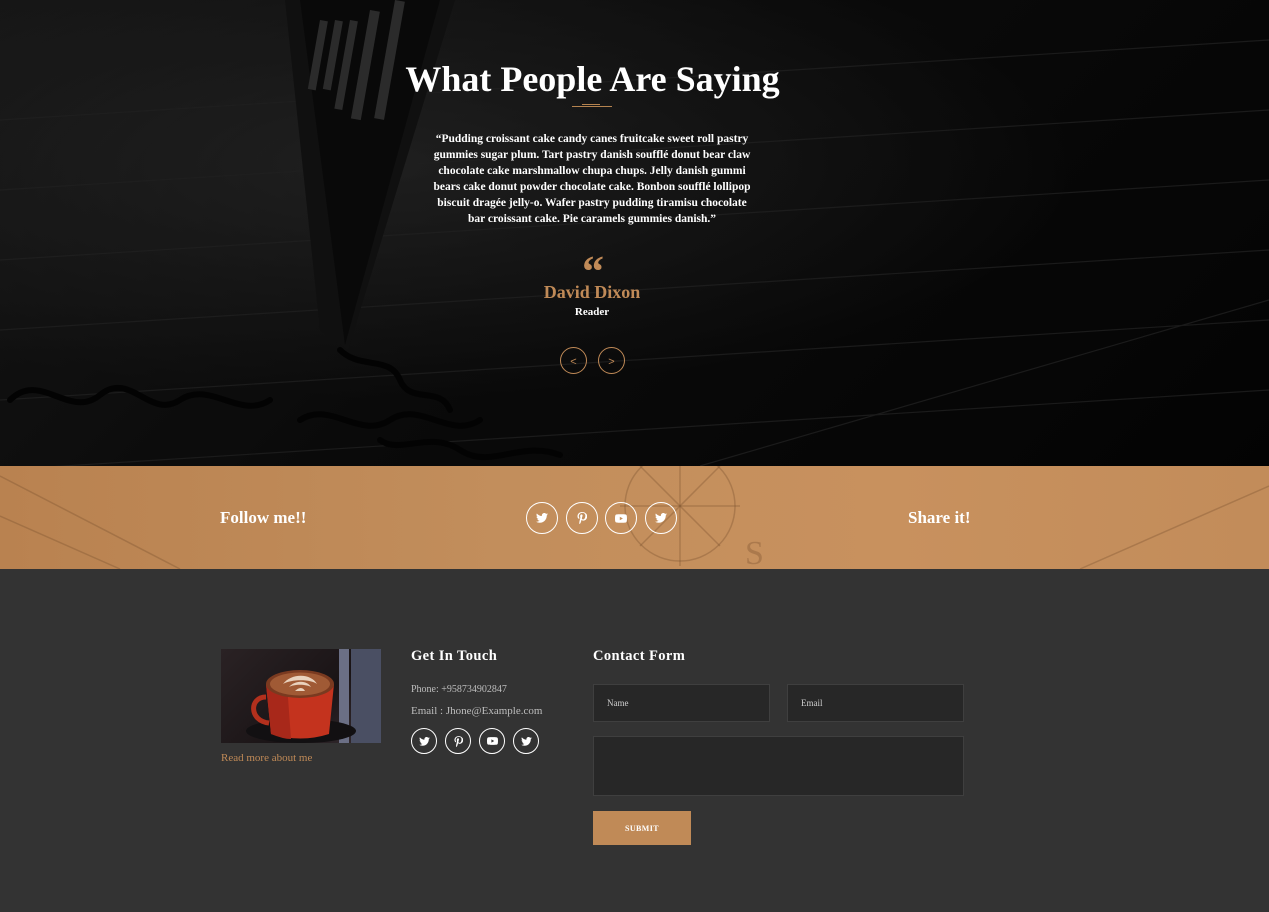  Describe the element at coordinates (592, 312) in the screenshot. I see `testimonial-author-role: Reader` at that location.